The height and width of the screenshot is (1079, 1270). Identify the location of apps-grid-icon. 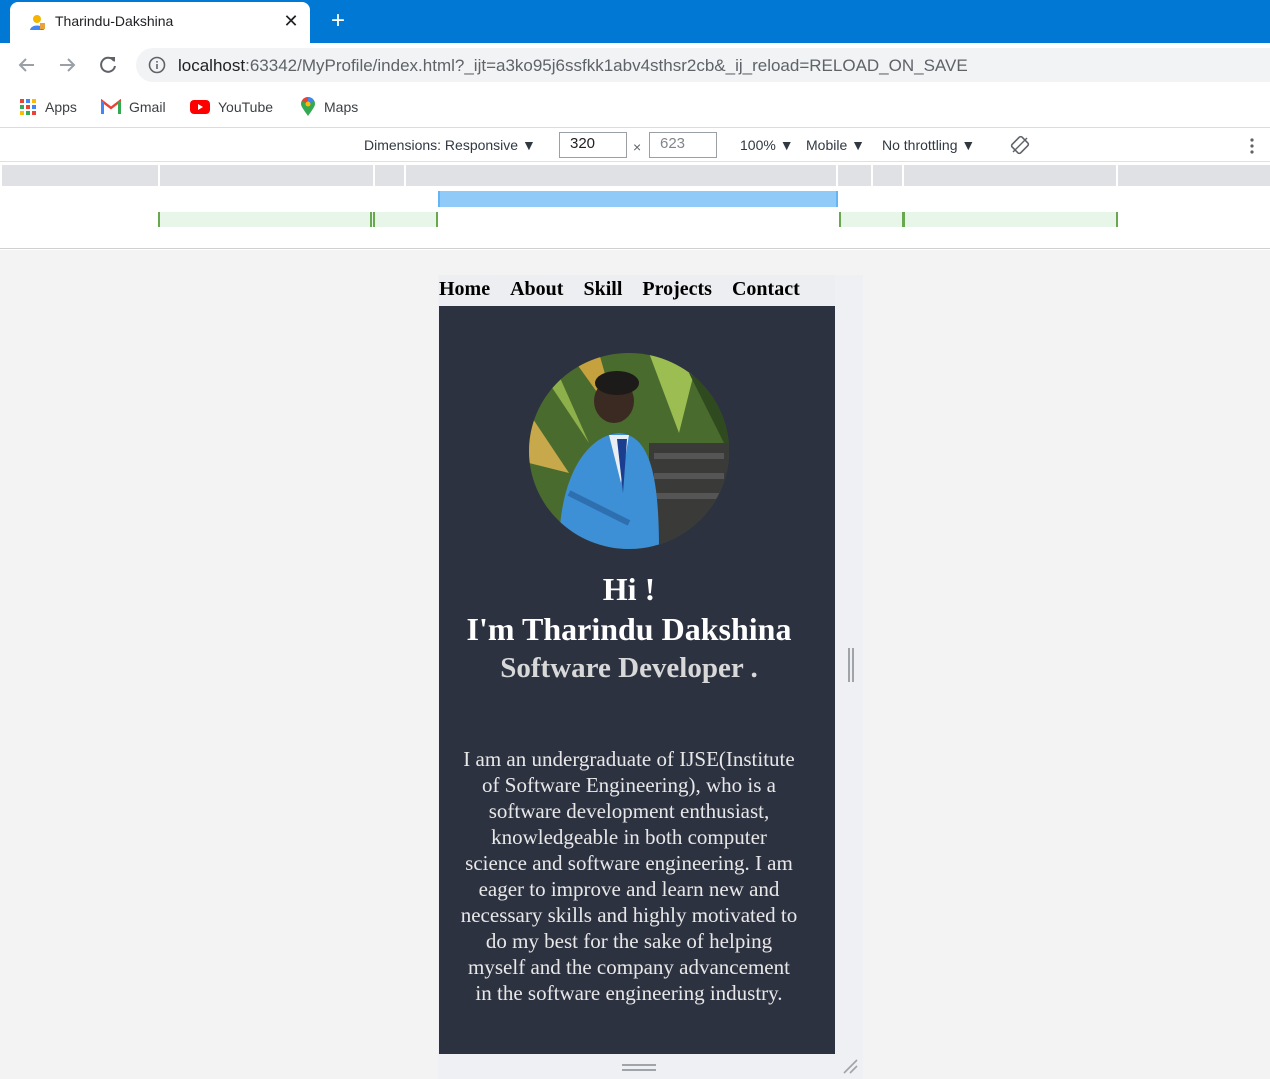
(28, 107).